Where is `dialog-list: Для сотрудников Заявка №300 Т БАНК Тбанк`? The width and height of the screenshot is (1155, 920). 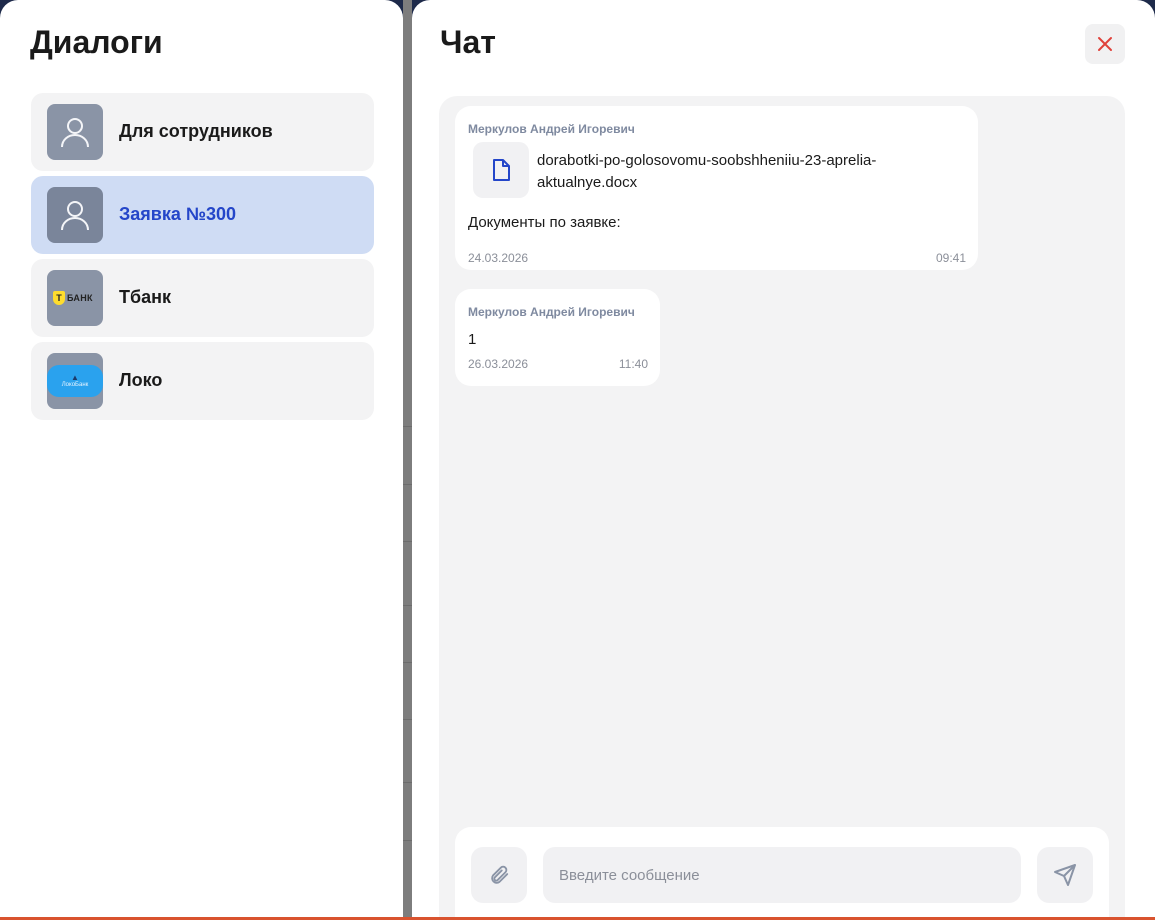 dialog-list: Для сотрудников Заявка №300 Т БАНК Тбанк is located at coordinates (202, 259).